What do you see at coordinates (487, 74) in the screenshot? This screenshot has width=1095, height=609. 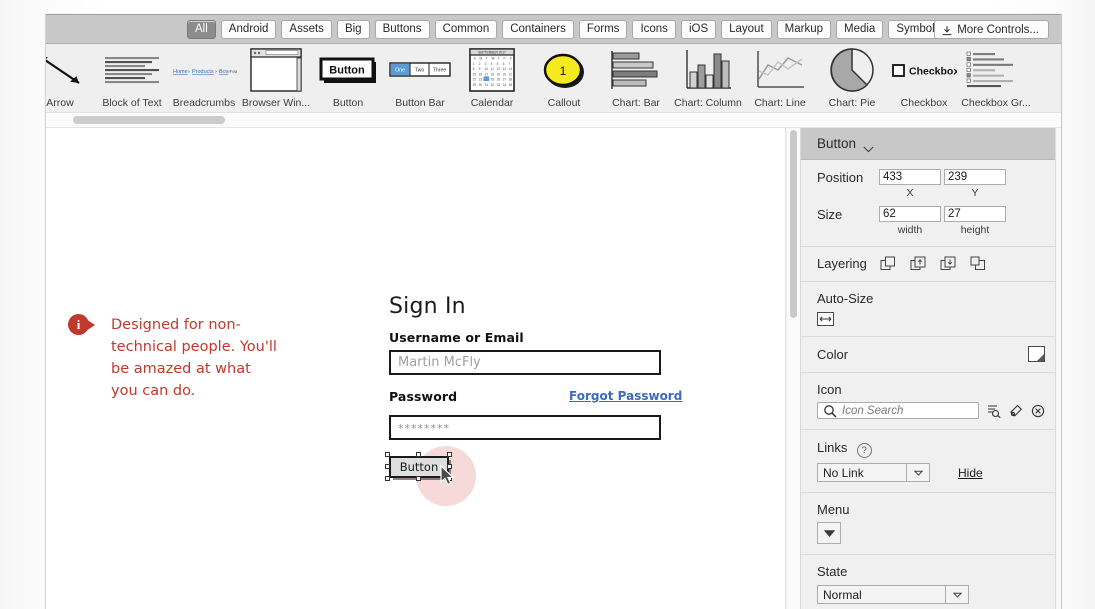 I see `svg-text: 17` at bounding box center [487, 74].